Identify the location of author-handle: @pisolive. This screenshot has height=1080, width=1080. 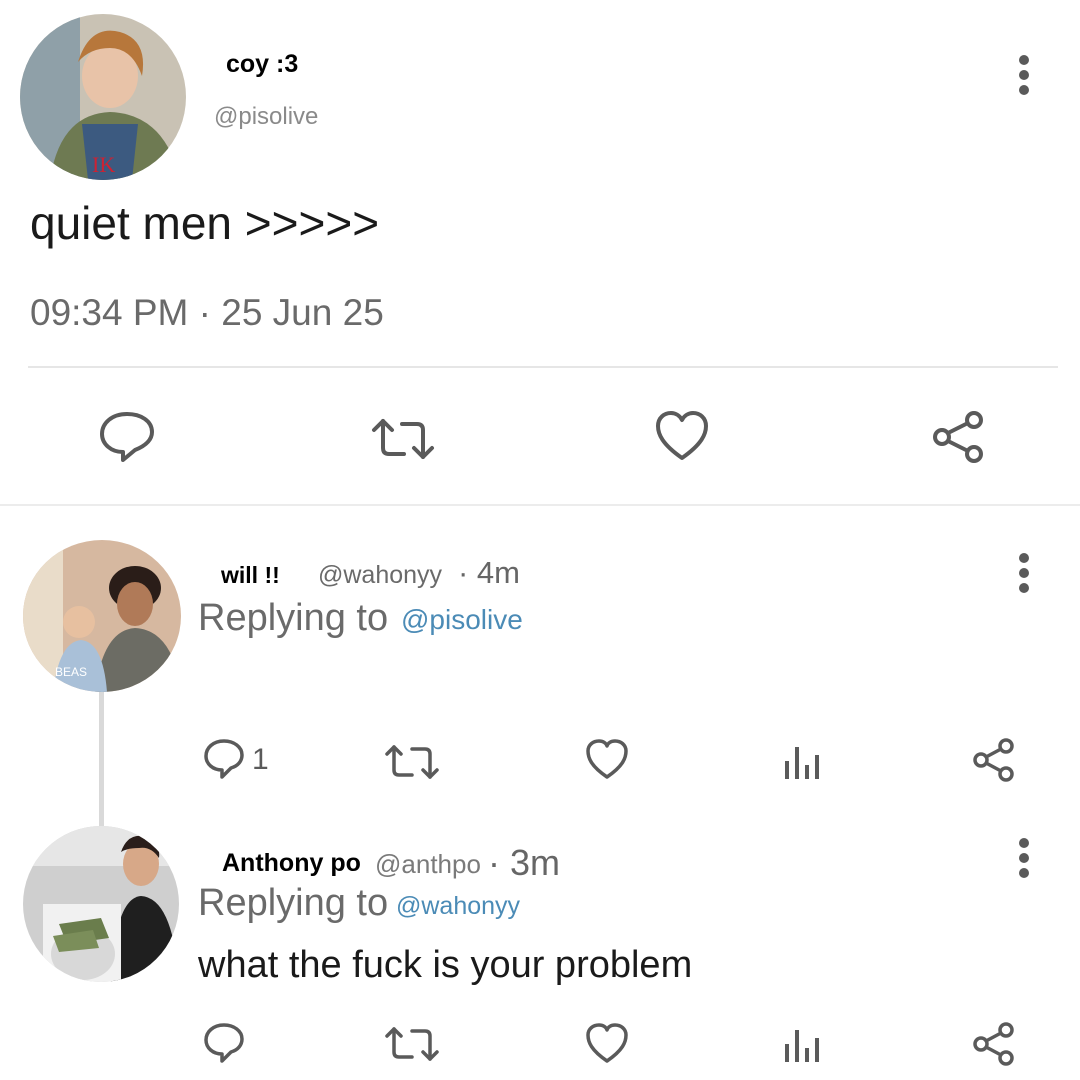
(266, 117).